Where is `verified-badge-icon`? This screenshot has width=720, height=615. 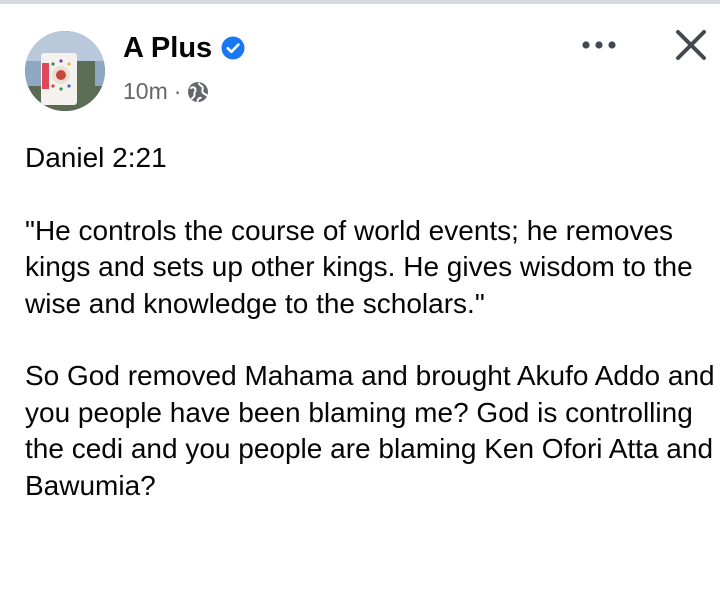 verified-badge-icon is located at coordinates (233, 48).